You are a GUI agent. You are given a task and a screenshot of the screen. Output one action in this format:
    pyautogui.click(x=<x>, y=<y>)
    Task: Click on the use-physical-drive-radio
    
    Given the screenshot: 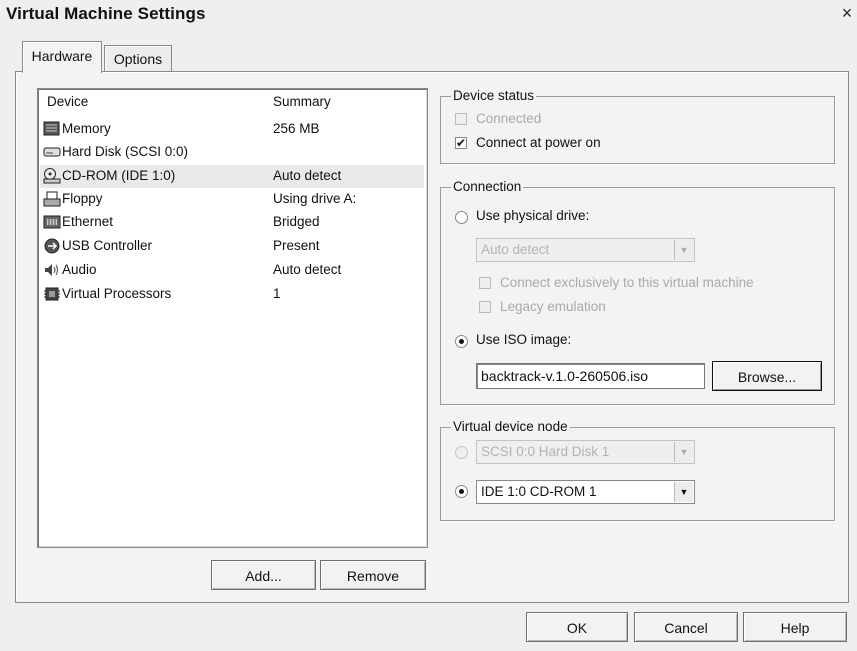 What is the action you would take?
    pyautogui.click(x=461, y=217)
    